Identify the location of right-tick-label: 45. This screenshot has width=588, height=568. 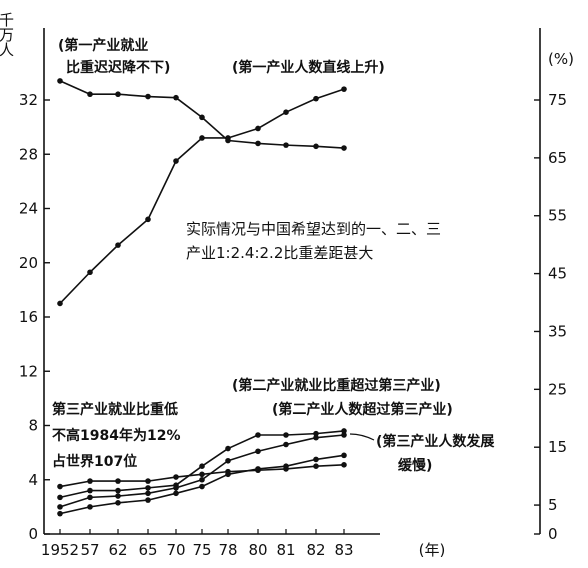
(557, 274).